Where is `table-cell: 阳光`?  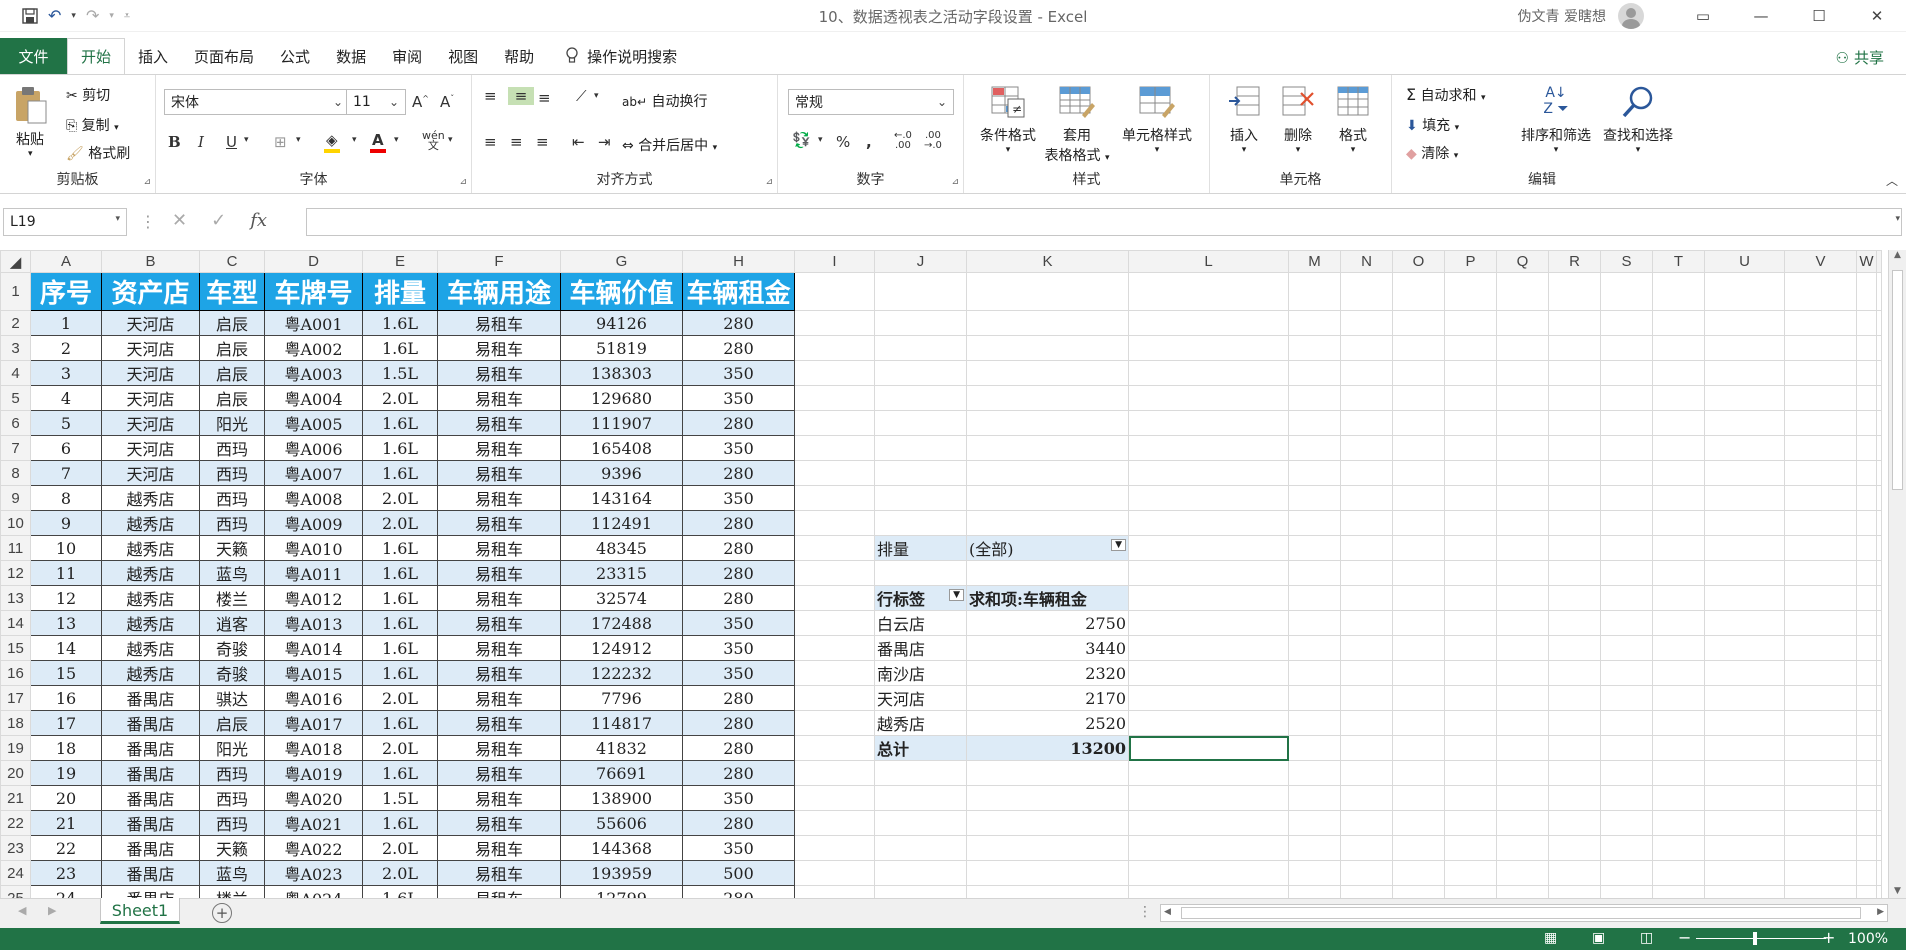
table-cell: 阳光 is located at coordinates (232, 423).